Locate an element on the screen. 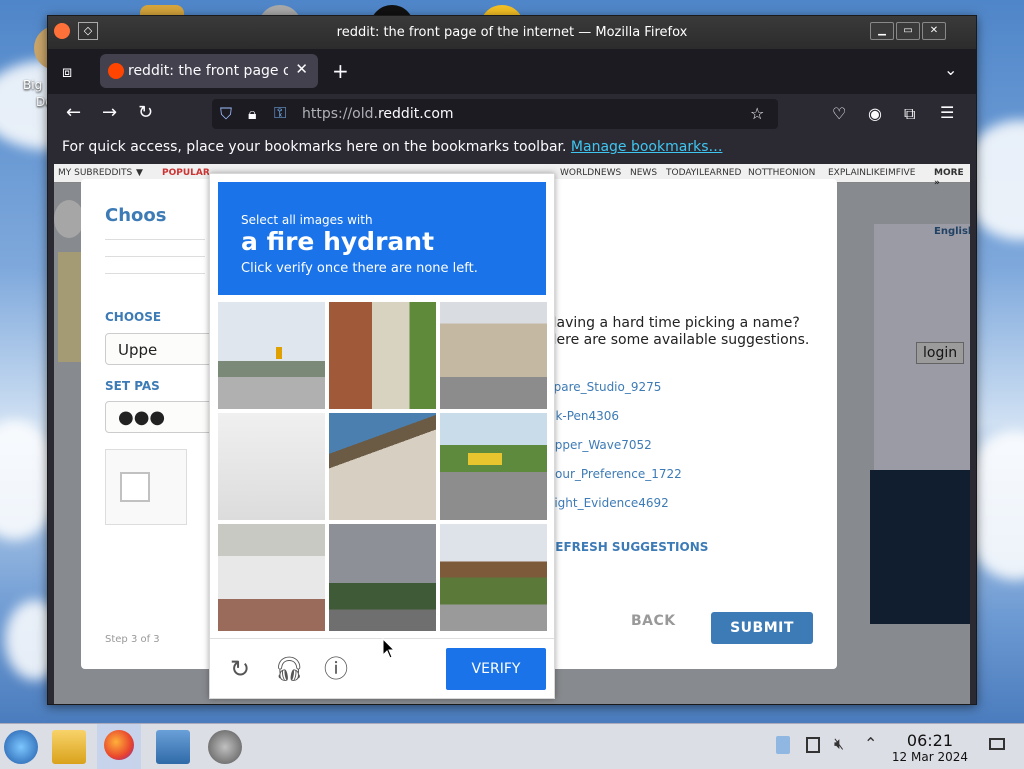 This screenshot has height=769, width=1024. notes-icon is located at coordinates (813, 745).